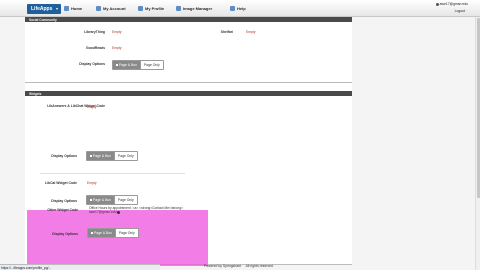 This screenshot has height=270, width=480. Describe the element at coordinates (155, 8) in the screenshot. I see `nav-my-profile-label: My Profile` at that location.